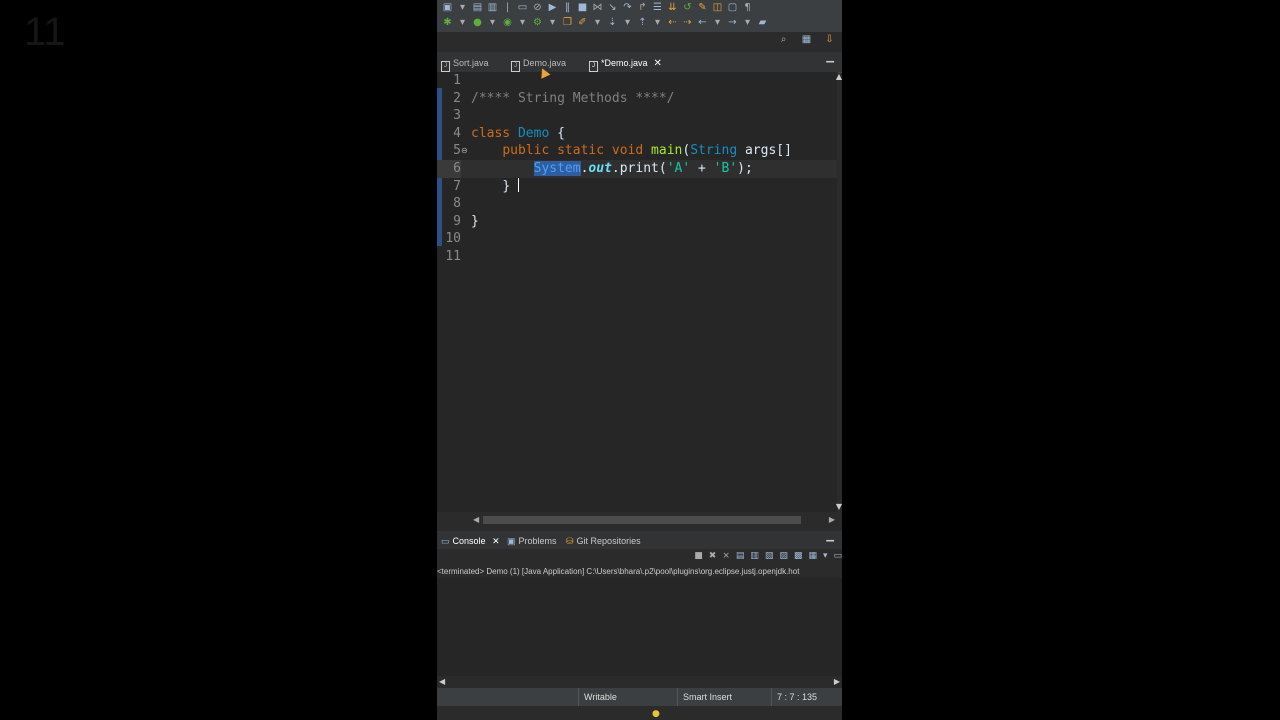 Image resolution: width=1280 pixels, height=720 pixels. Describe the element at coordinates (687, 23) in the screenshot. I see `forward-edit-icon: ⇢` at that location.